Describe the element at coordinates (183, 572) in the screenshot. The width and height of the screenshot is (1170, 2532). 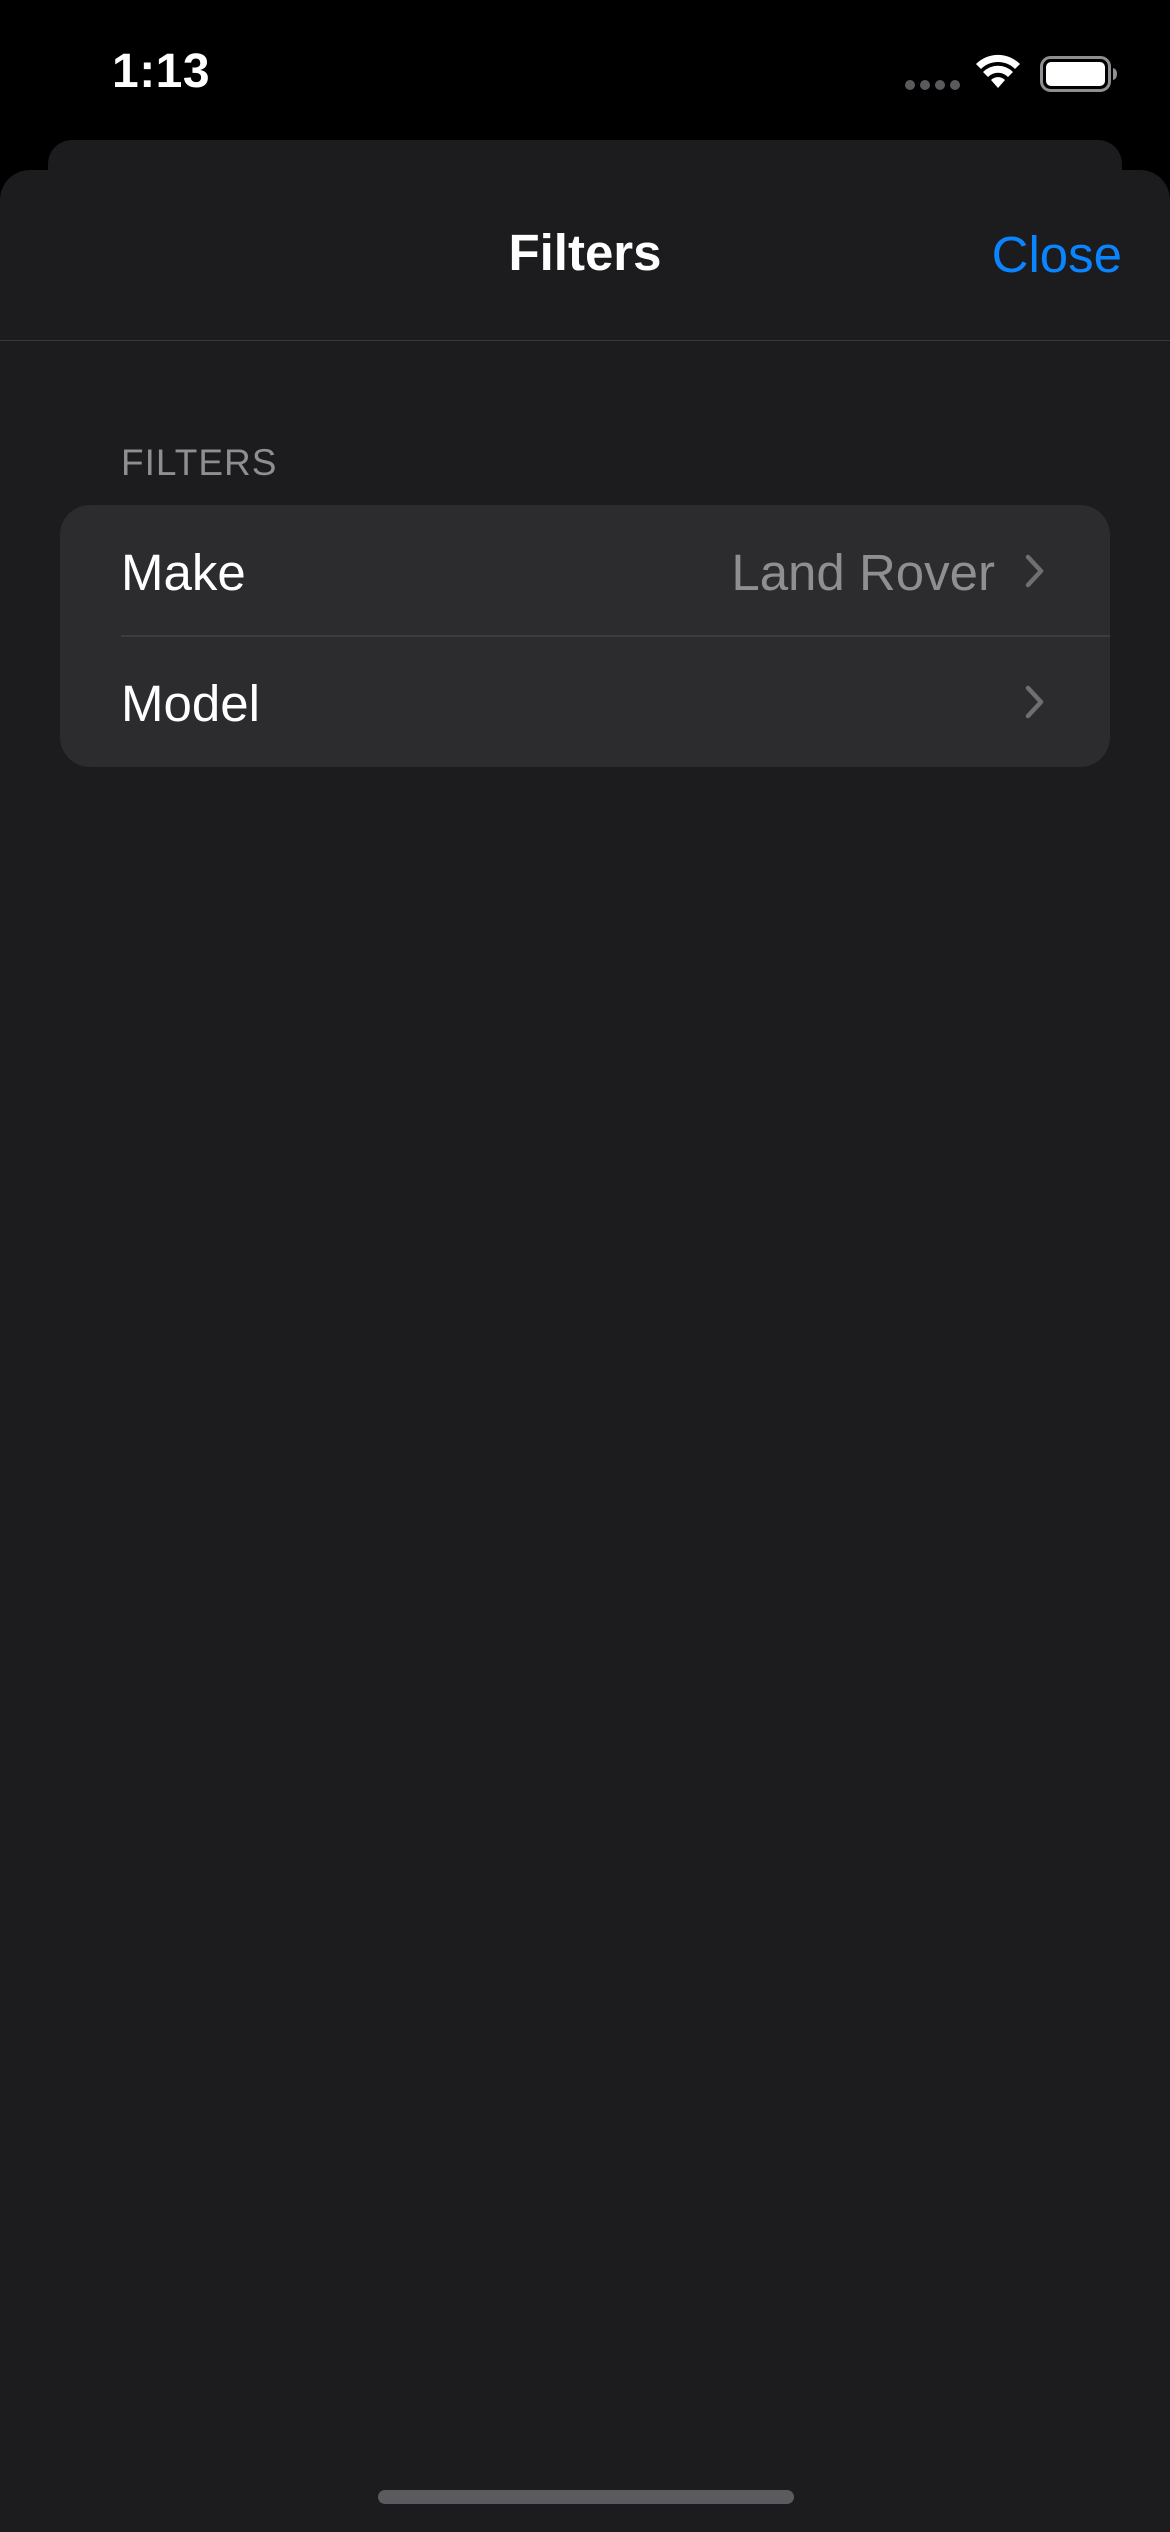
I see `make-label: Make` at that location.